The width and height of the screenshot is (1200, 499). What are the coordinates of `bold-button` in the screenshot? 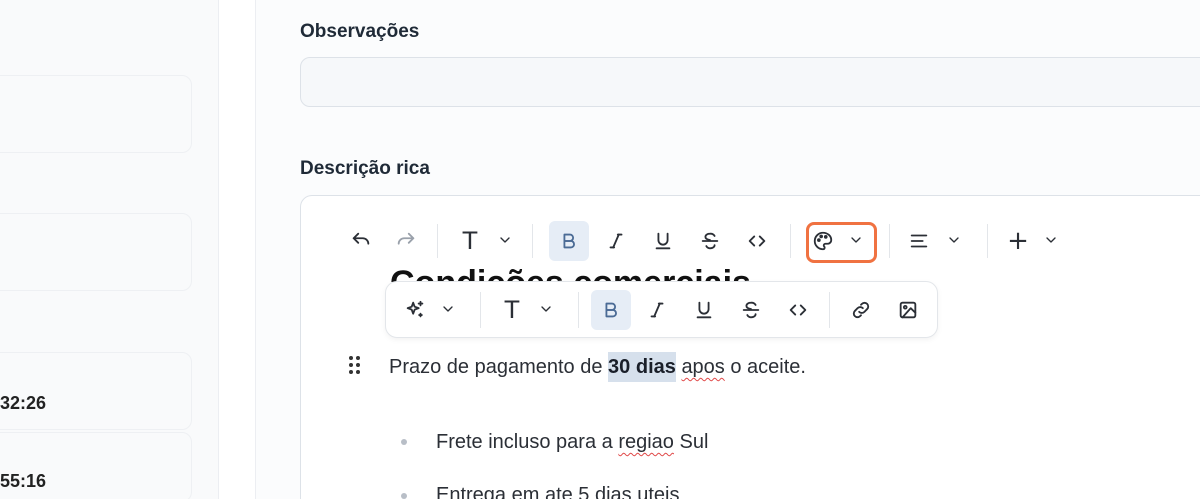 It's located at (569, 241).